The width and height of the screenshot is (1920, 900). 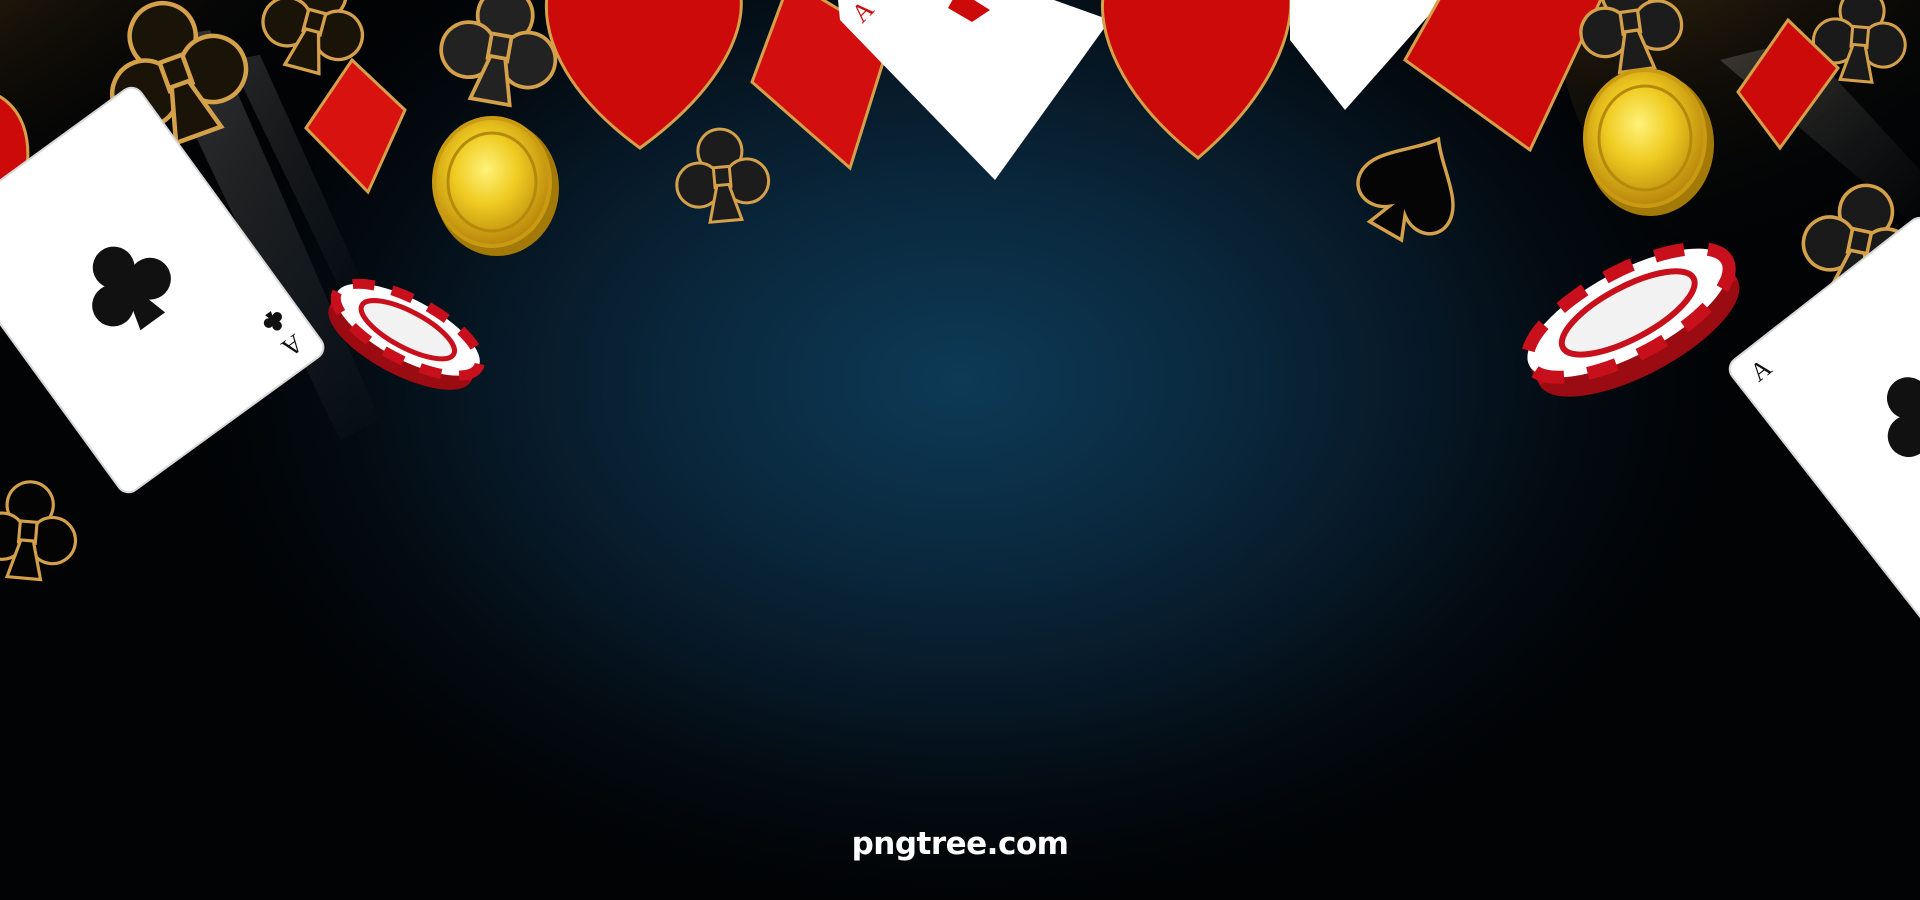 What do you see at coordinates (1412, 185) in the screenshot?
I see `spades-icon` at bounding box center [1412, 185].